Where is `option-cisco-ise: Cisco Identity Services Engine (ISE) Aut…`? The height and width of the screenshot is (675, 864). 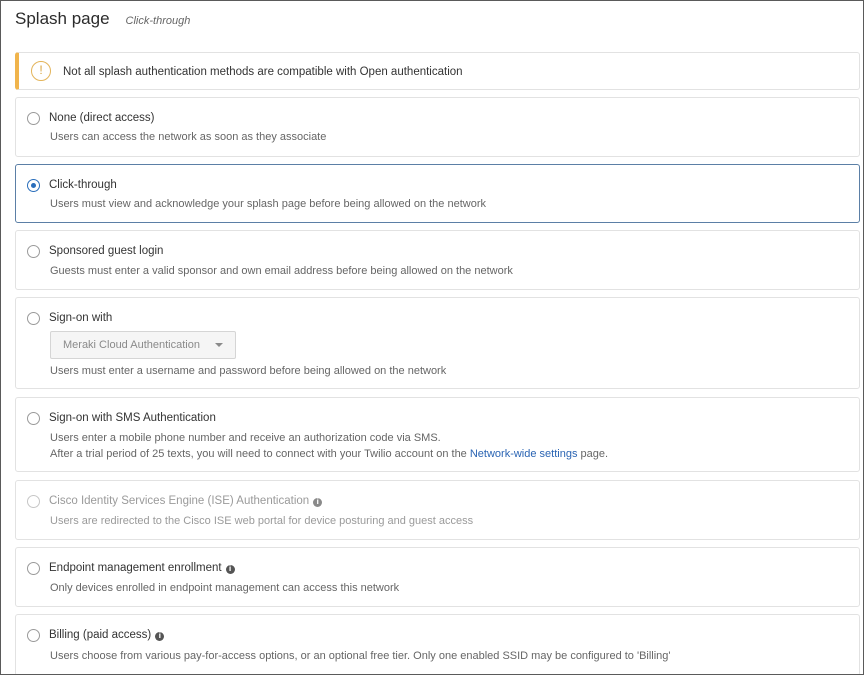 option-cisco-ise: Cisco Identity Services Engine (ISE) Aut… is located at coordinates (437, 510).